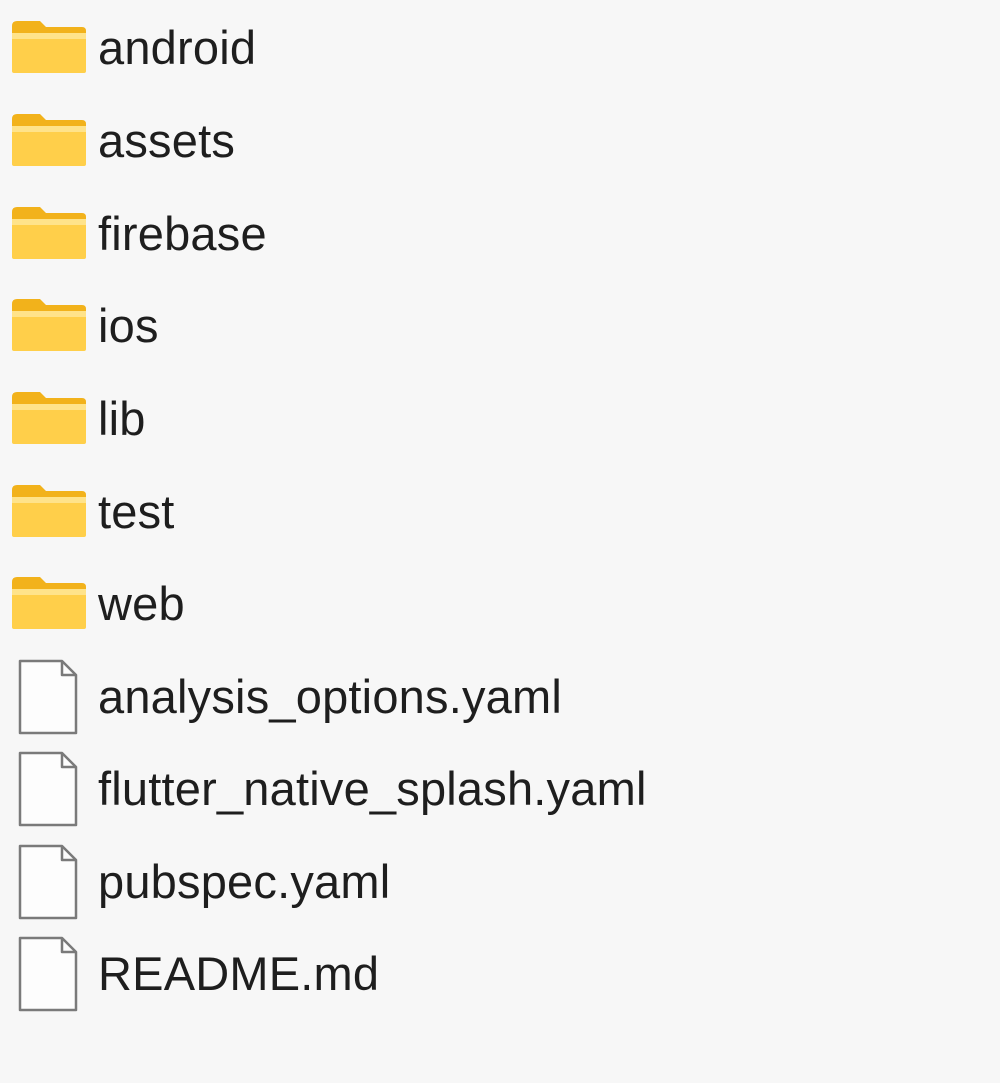  Describe the element at coordinates (450, 326) in the screenshot. I see `folder-item-ios: ios` at that location.